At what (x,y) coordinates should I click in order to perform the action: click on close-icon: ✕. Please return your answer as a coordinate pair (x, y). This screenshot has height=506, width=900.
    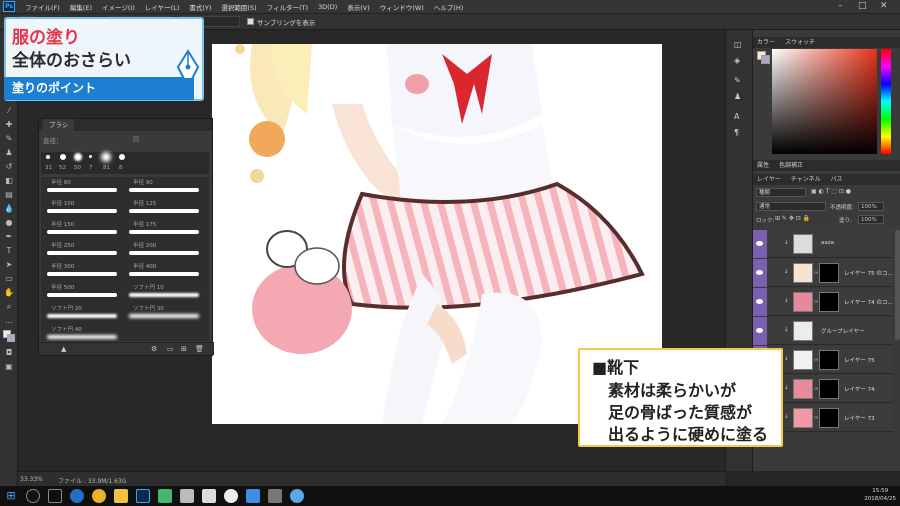
    Looking at the image, I should click on (884, 6).